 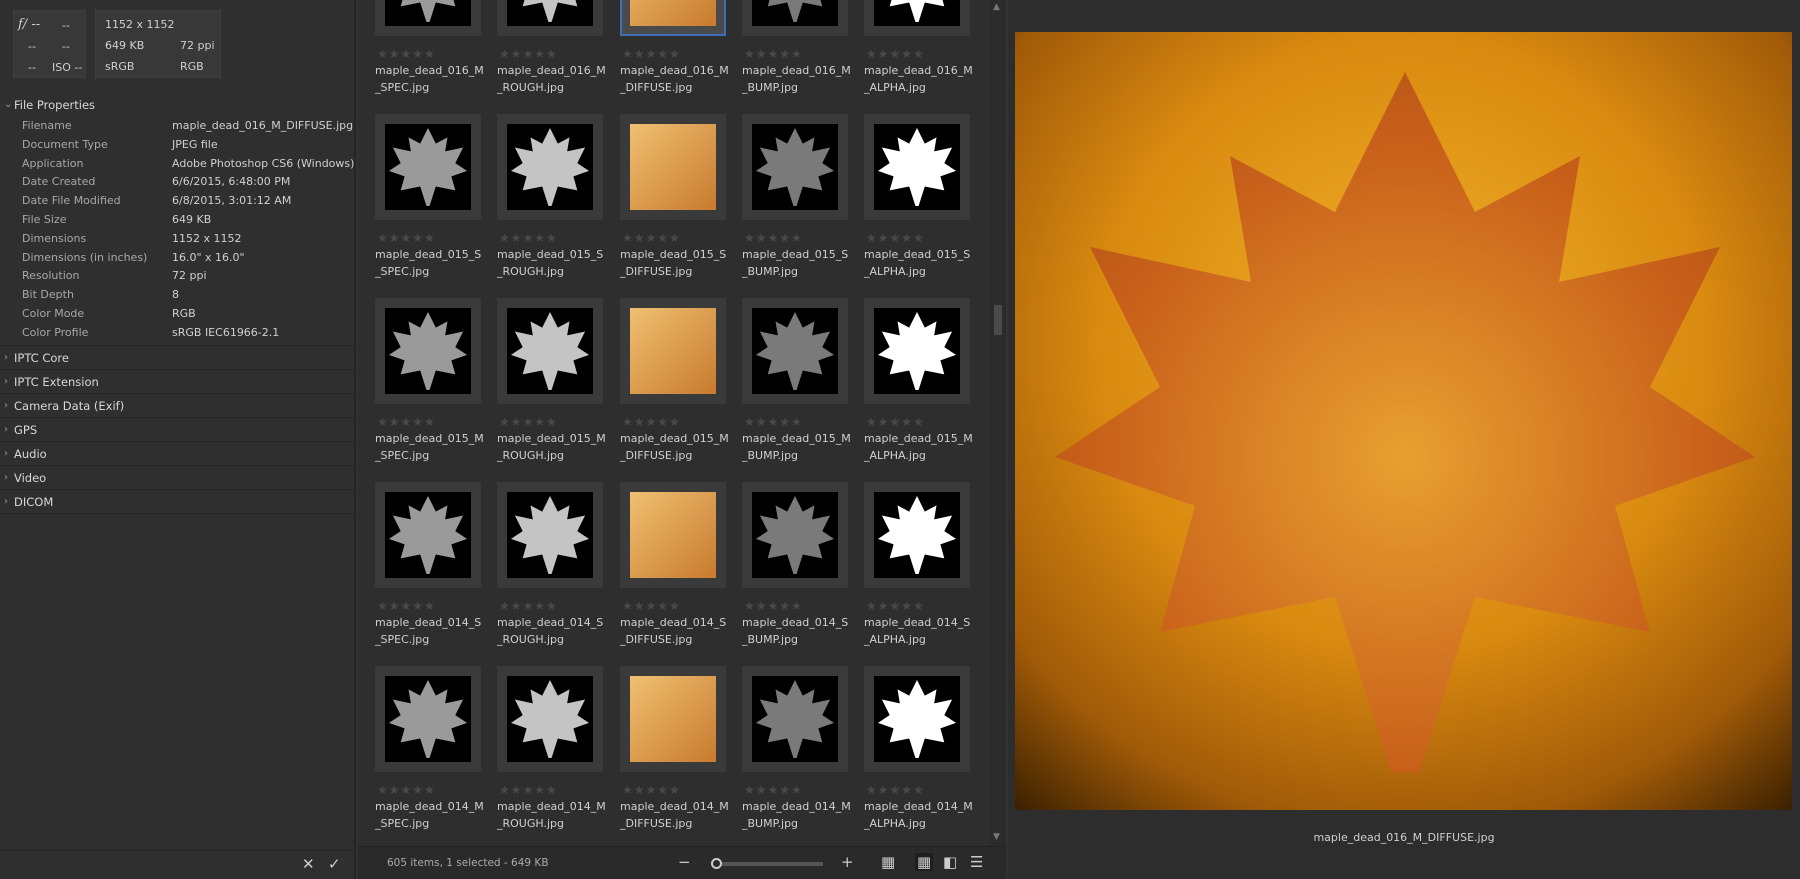 I want to click on filename-prefix: maple_dead_015_S, so click(x=917, y=254).